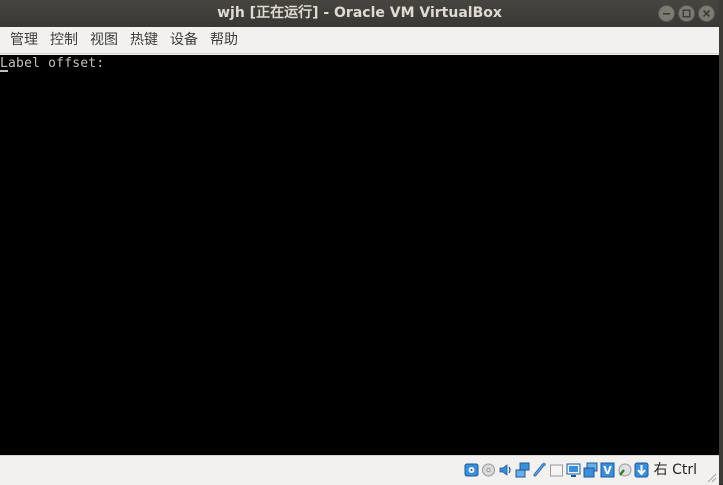  I want to click on network-icon, so click(522, 470).